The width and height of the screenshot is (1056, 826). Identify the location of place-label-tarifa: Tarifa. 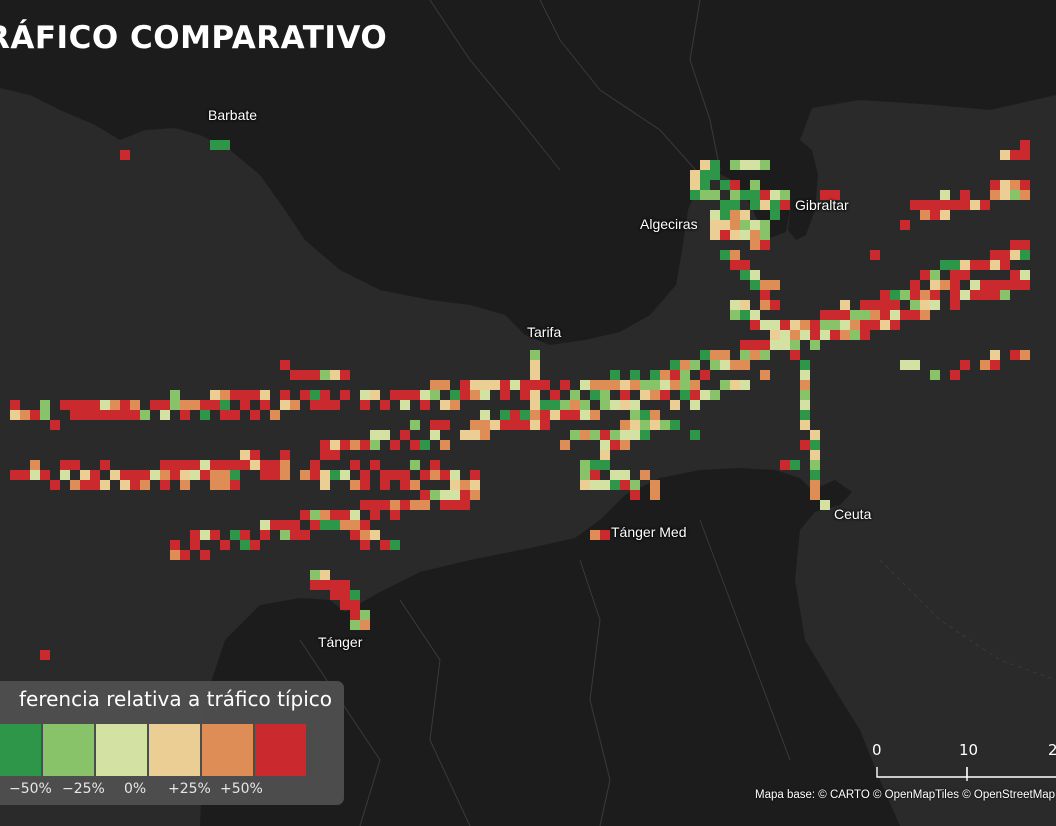
(544, 332).